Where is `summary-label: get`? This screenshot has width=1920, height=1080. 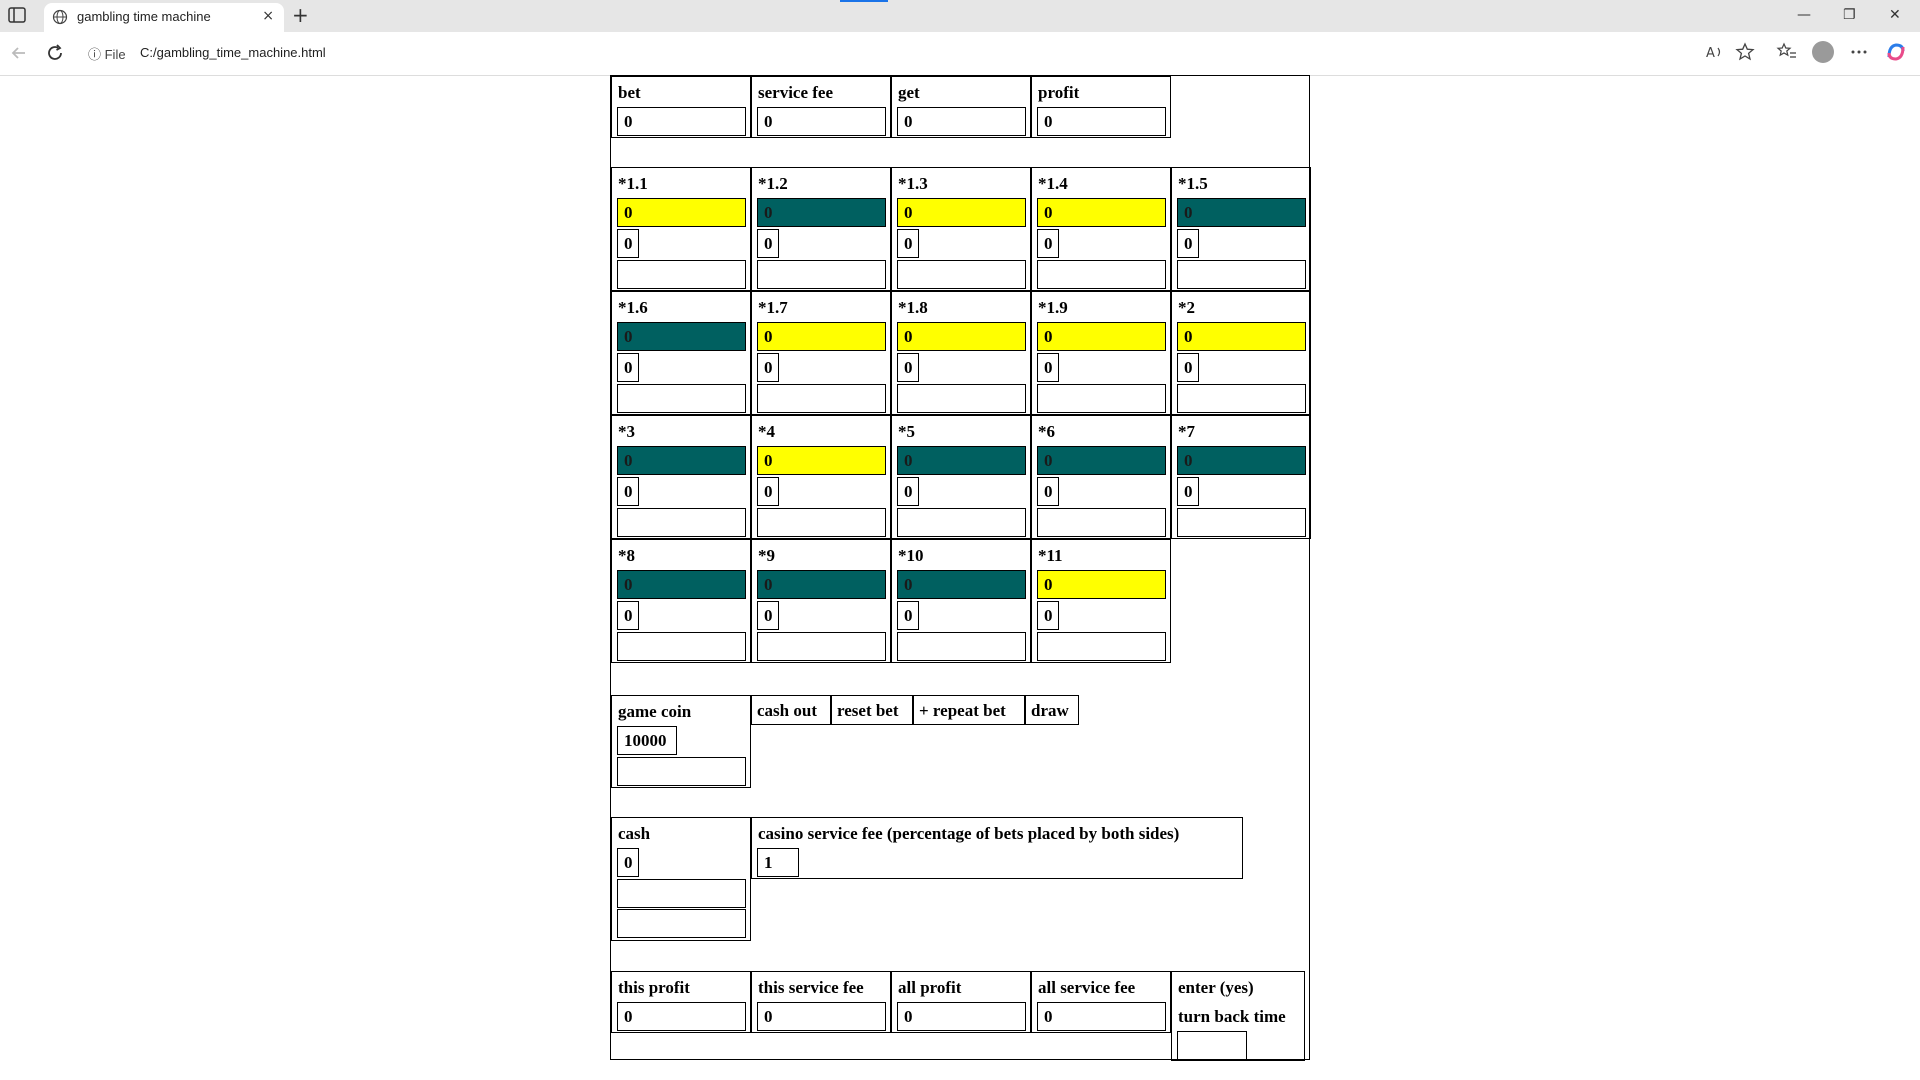
summary-label: get is located at coordinates (909, 92).